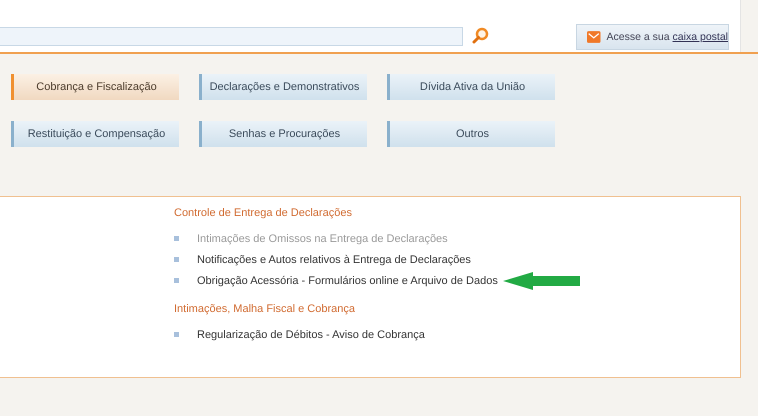 This screenshot has width=758, height=416. Describe the element at coordinates (700, 37) in the screenshot. I see `mailbox-link: caixa postal` at that location.